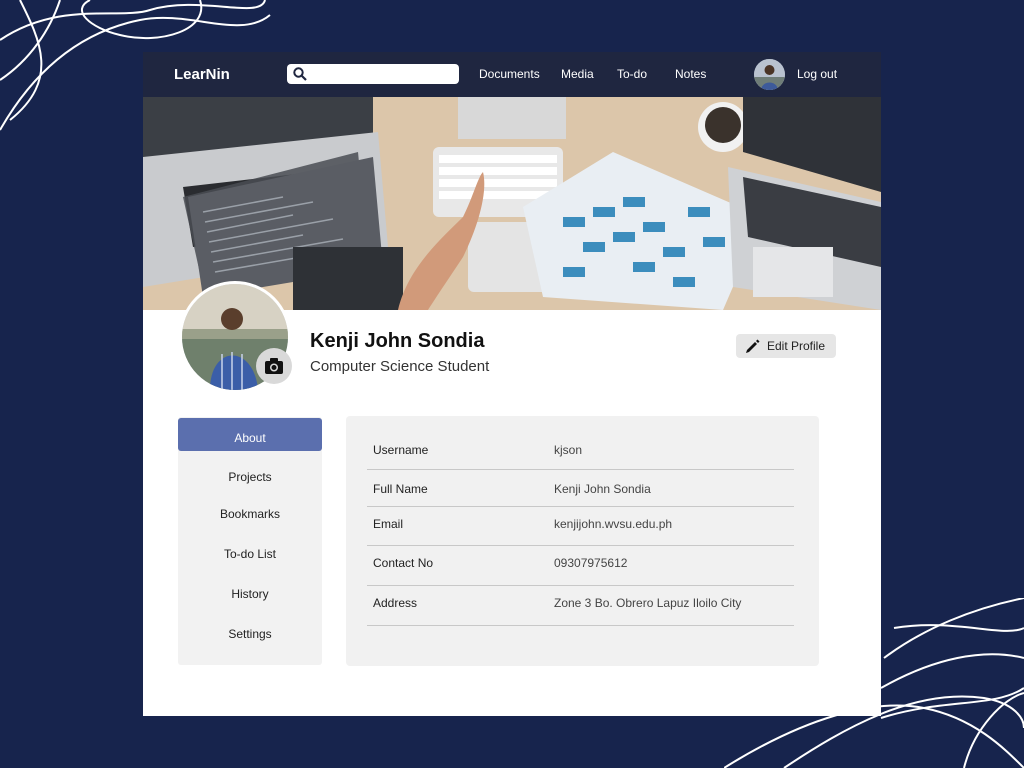  What do you see at coordinates (753, 346) in the screenshot?
I see `pencil-icon` at bounding box center [753, 346].